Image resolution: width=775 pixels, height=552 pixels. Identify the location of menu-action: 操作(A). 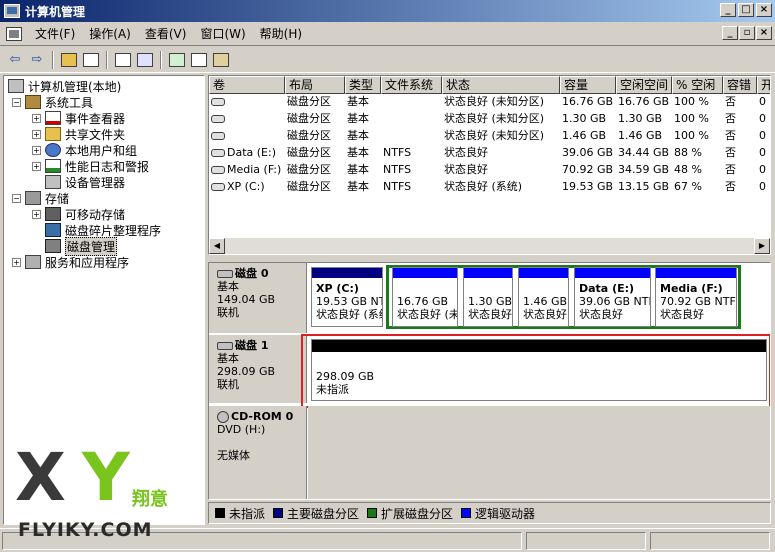
(110, 33).